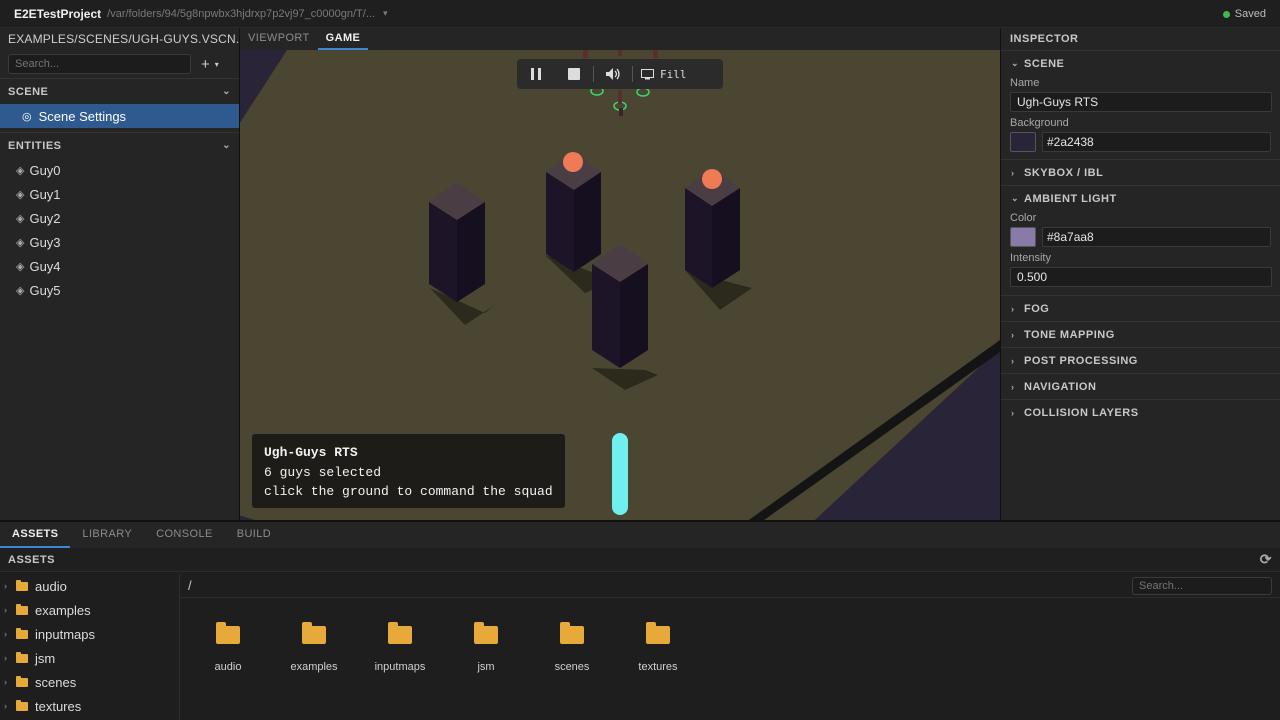 This screenshot has width=1280, height=720. What do you see at coordinates (1250, 14) in the screenshot?
I see `save-status-label: Saved` at bounding box center [1250, 14].